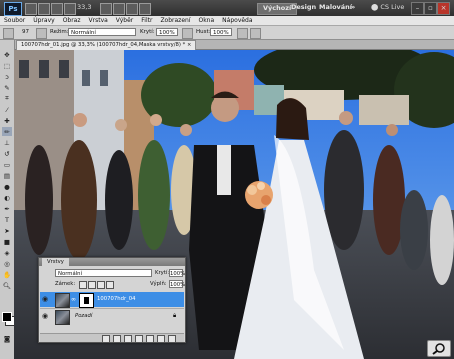 This screenshot has width=454, height=359. What do you see at coordinates (44, 9) in the screenshot?
I see `mini-bridge-icon` at bounding box center [44, 9].